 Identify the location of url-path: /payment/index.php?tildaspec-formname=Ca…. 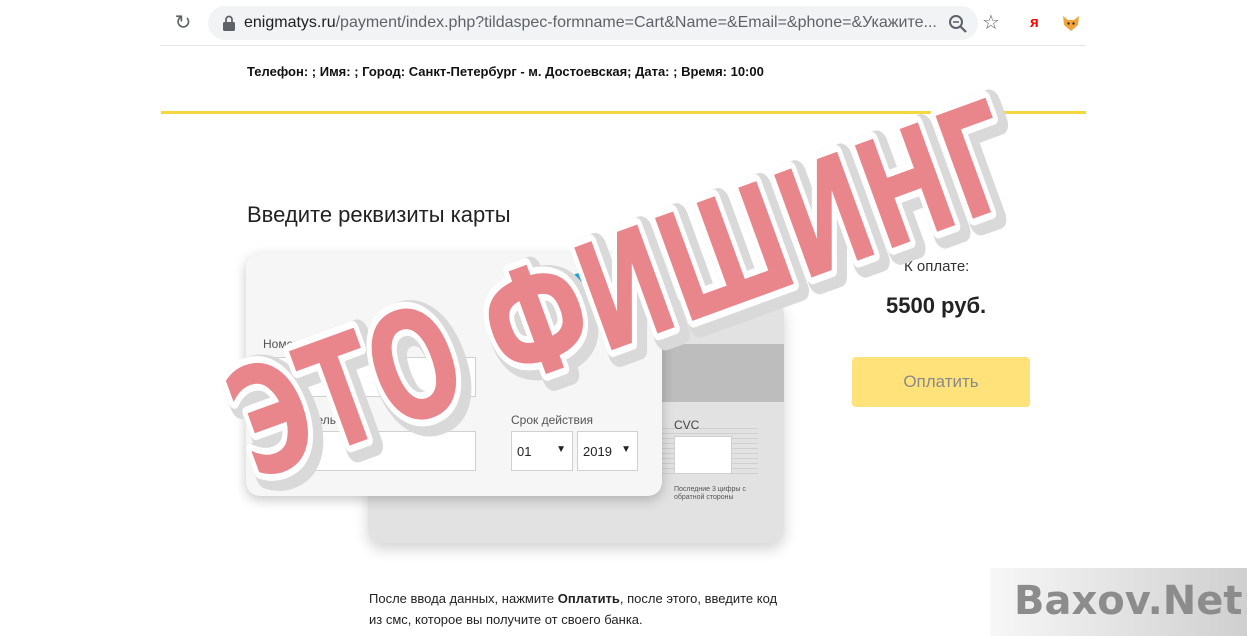
(636, 22).